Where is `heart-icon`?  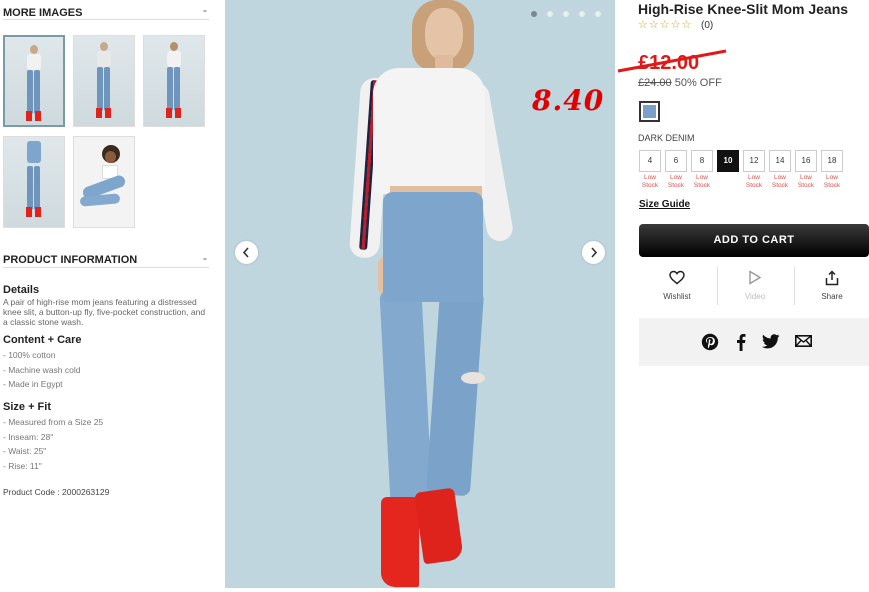 heart-icon is located at coordinates (677, 277).